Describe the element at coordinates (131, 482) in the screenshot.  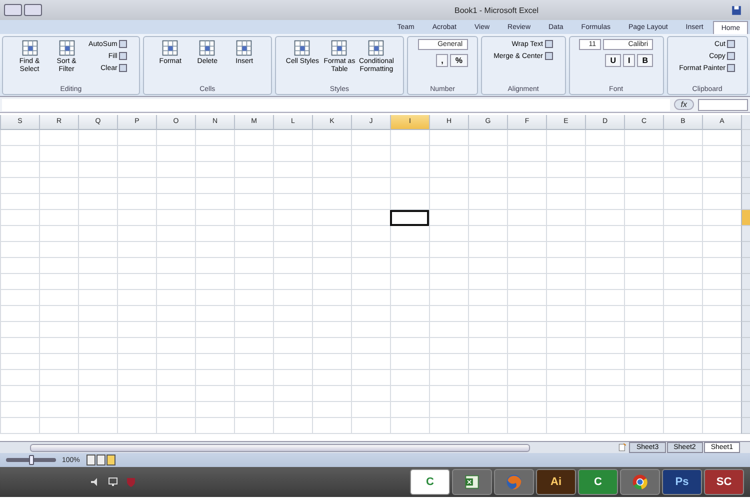
I see `shield-icon` at that location.